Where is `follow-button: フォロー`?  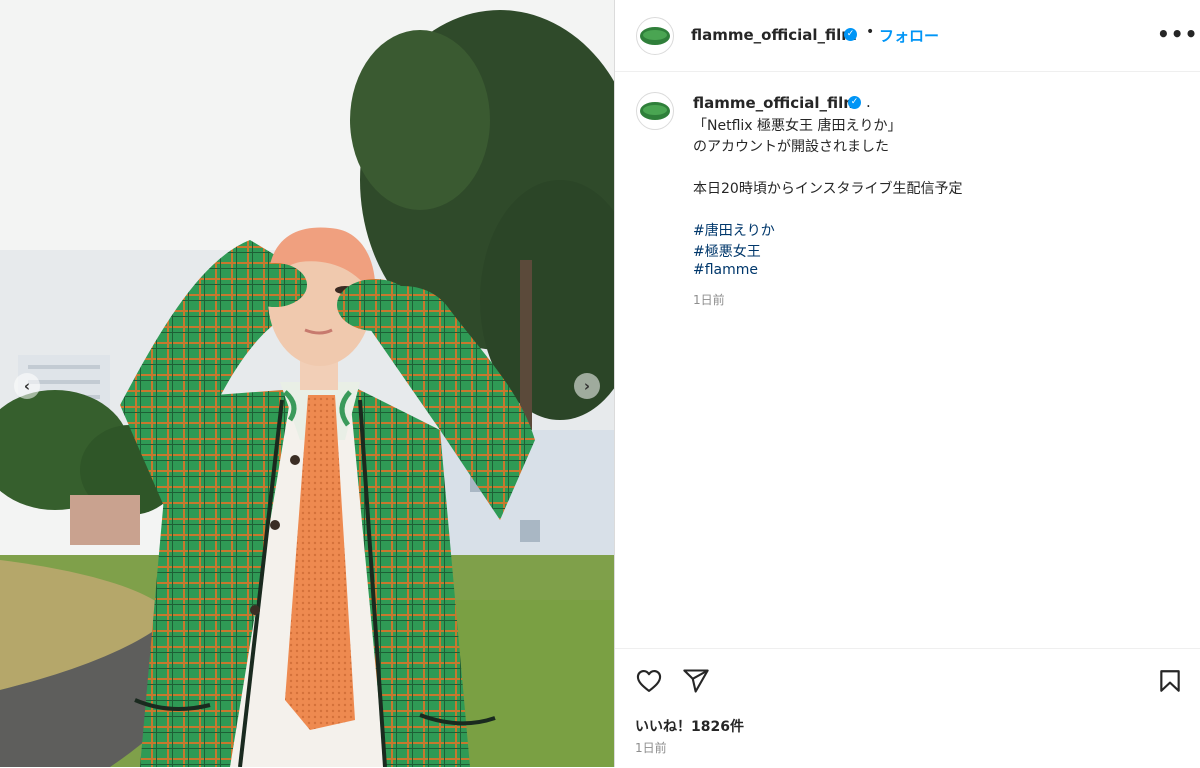
follow-button: フォロー is located at coordinates (909, 35).